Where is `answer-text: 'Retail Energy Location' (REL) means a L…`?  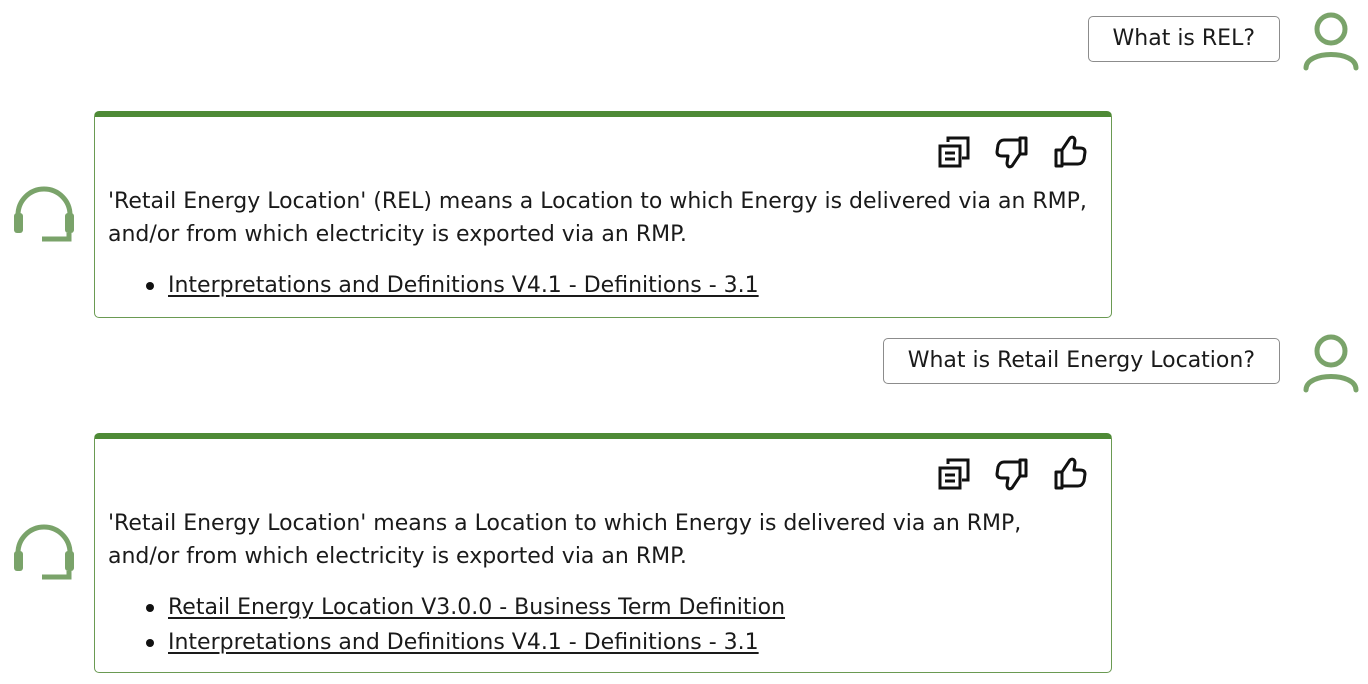 answer-text: 'Retail Energy Location' (REL) means a L… is located at coordinates (597, 218).